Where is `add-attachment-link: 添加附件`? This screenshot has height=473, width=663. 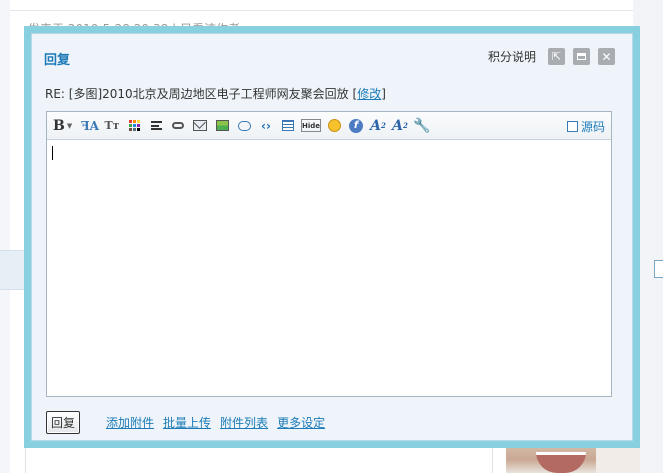 add-attachment-link: 添加附件 is located at coordinates (130, 422).